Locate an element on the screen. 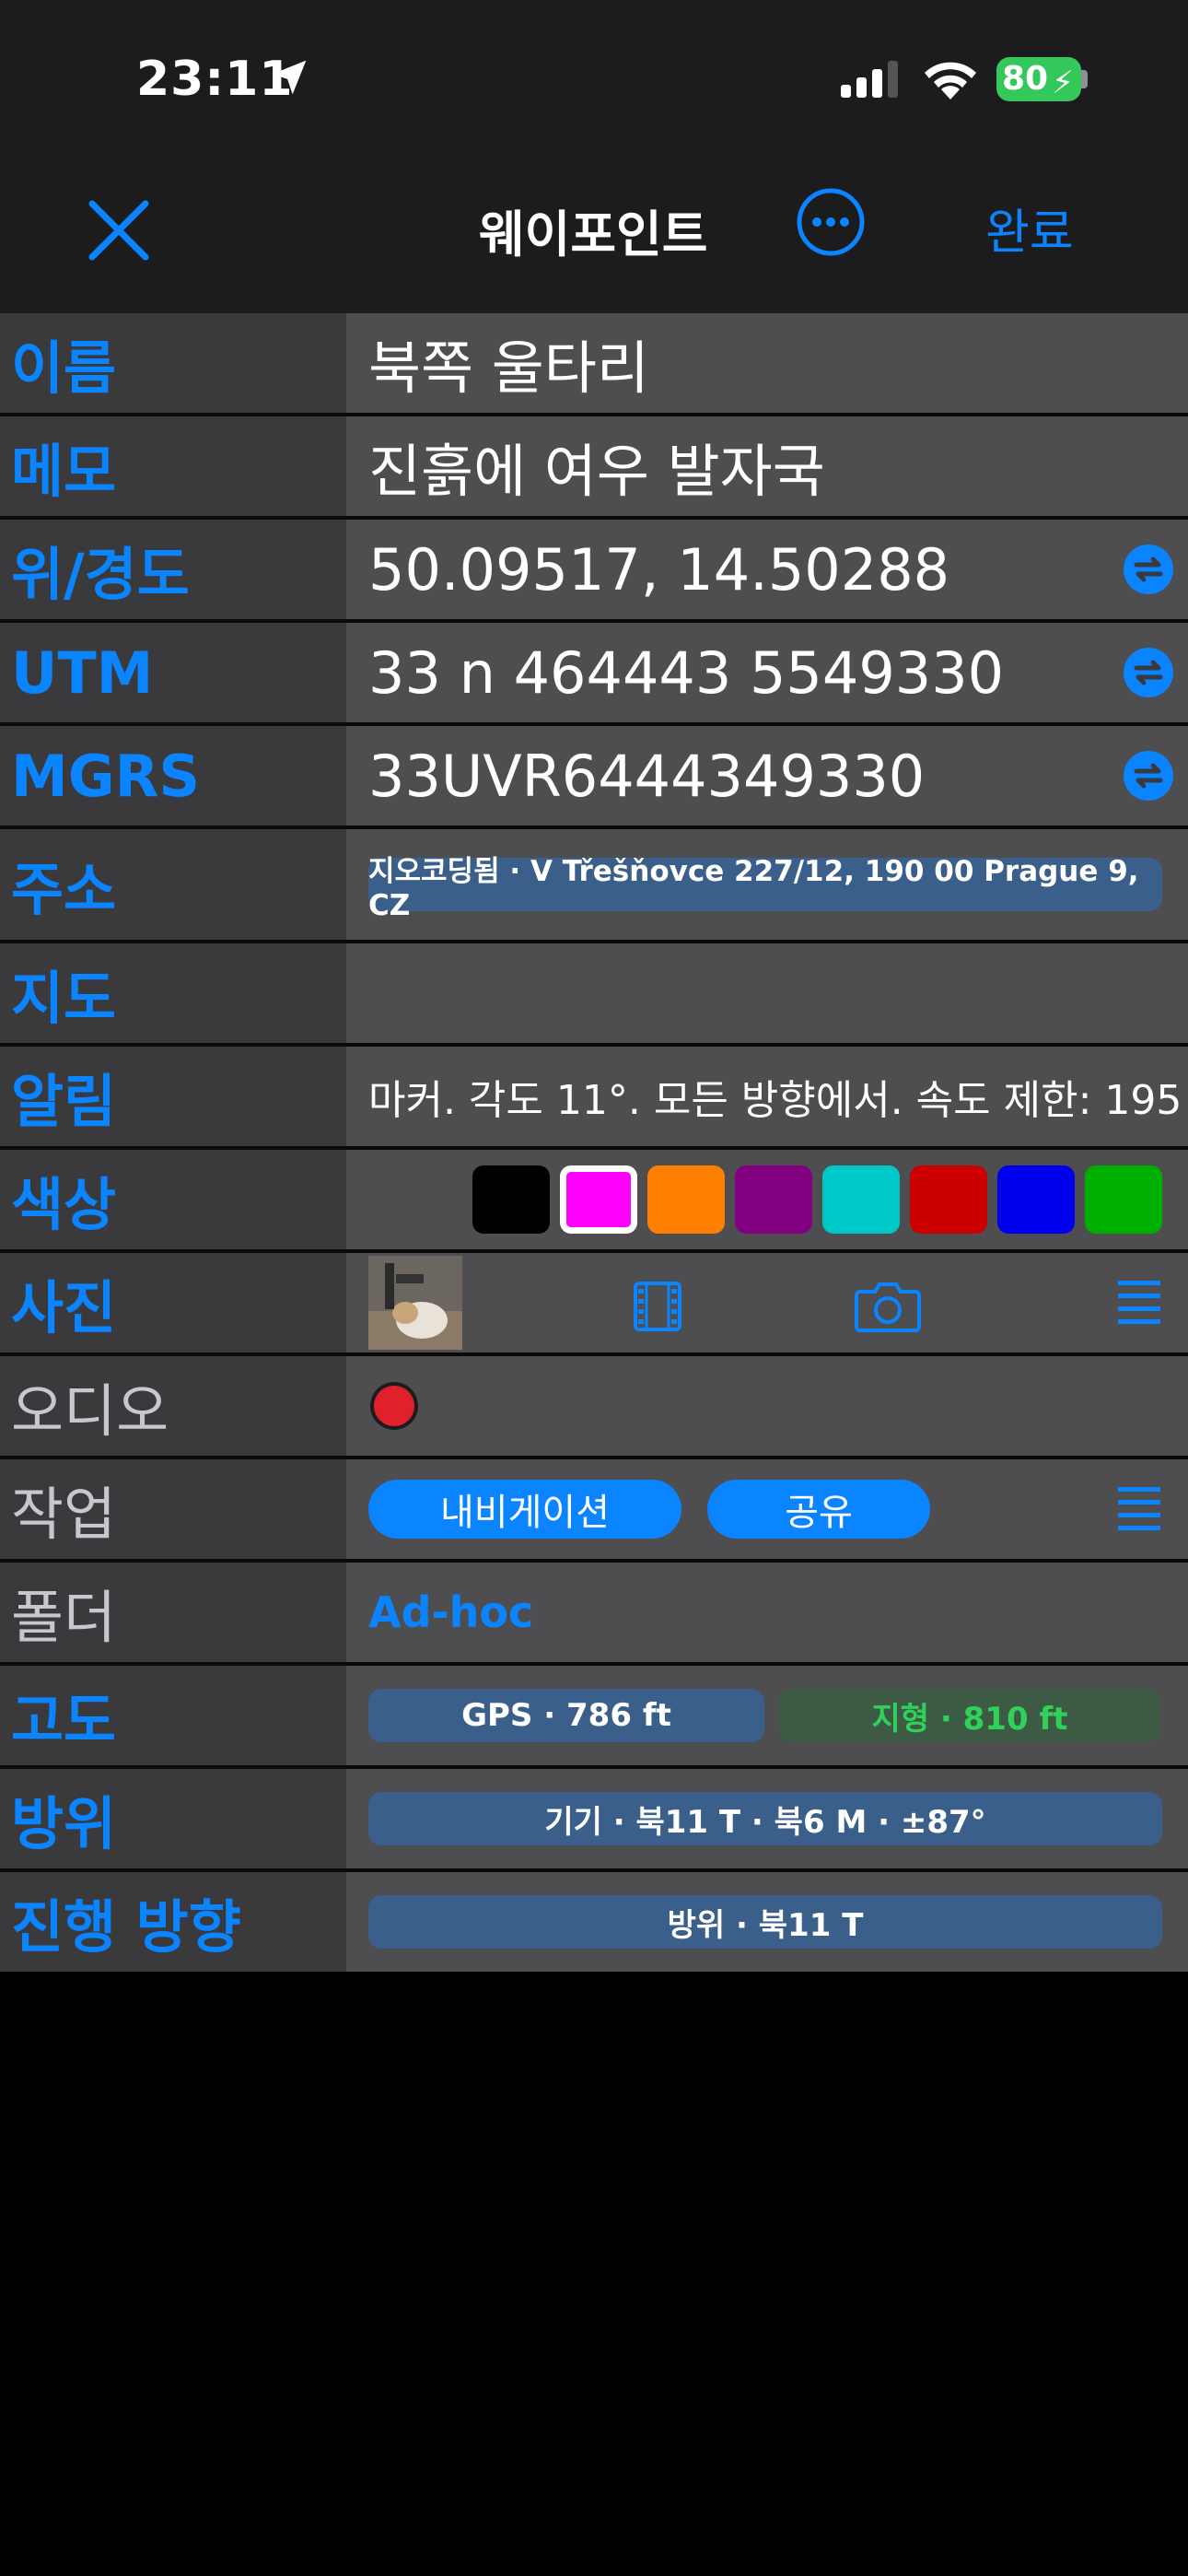  close-icon is located at coordinates (119, 230).